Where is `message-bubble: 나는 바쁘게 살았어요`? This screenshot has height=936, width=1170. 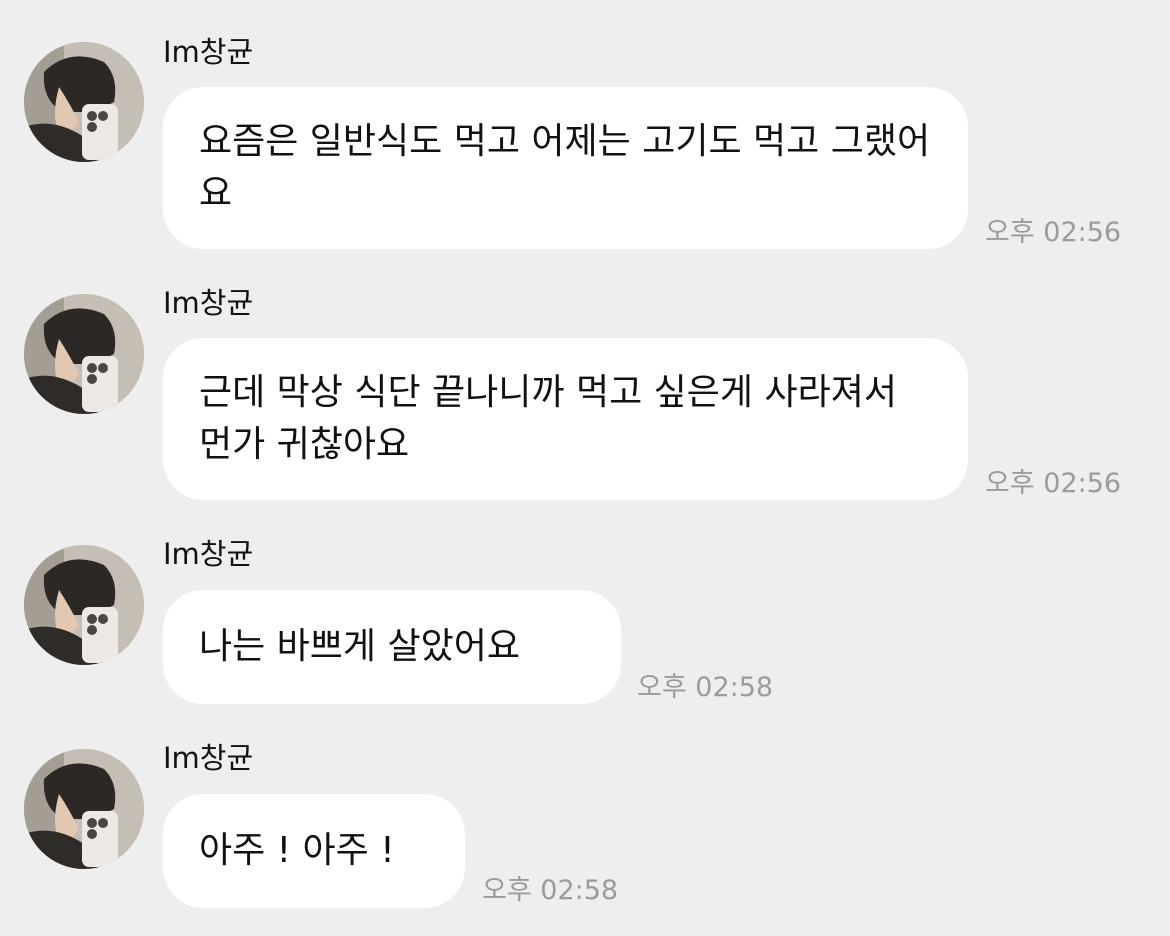 message-bubble: 나는 바쁘게 살았어요 is located at coordinates (392, 647).